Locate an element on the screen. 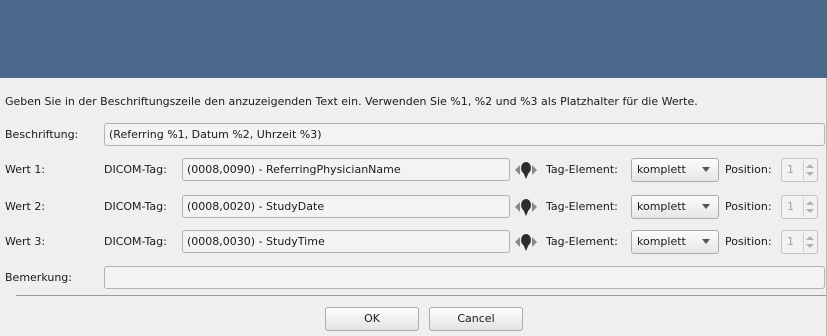  caption-label: Beschriftung: is located at coordinates (42, 134).